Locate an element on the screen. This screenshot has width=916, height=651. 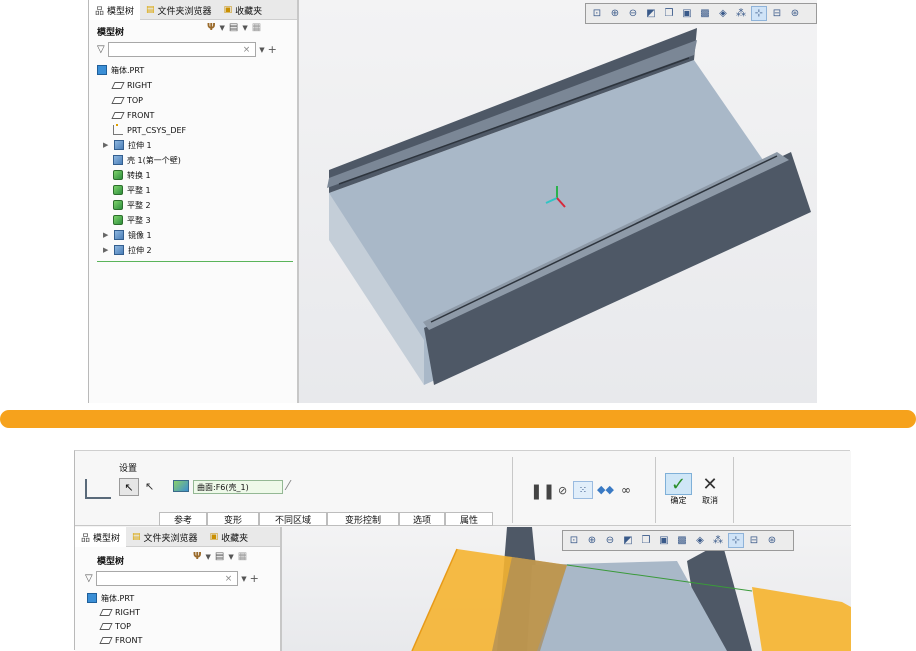
tree-item-flat-1: 平整 1 is located at coordinates (132, 190).